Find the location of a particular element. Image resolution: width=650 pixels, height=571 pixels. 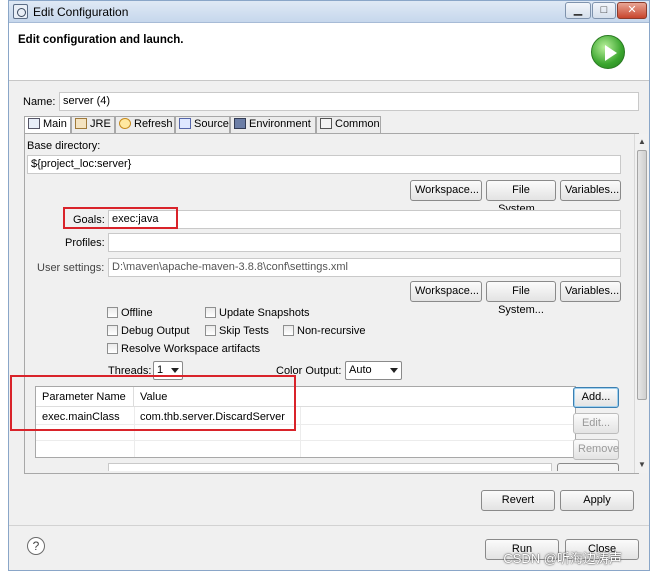

close-window-button: ✕ is located at coordinates (632, 10).